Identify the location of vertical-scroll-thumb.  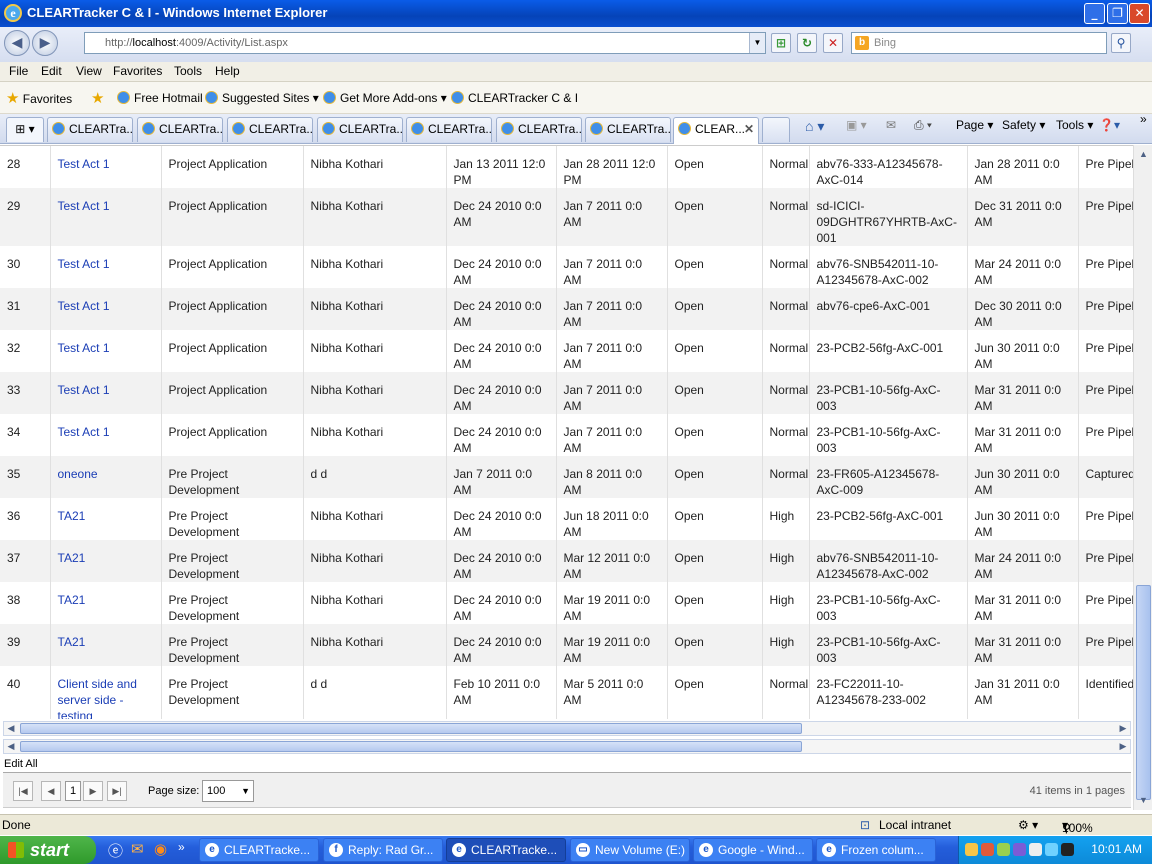
(1143, 692).